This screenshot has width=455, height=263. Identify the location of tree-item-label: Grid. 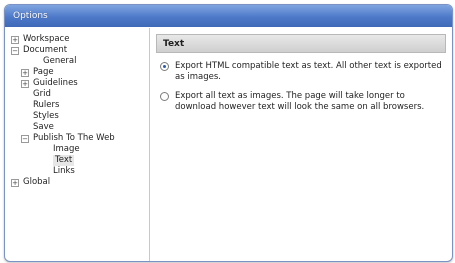
(42, 94).